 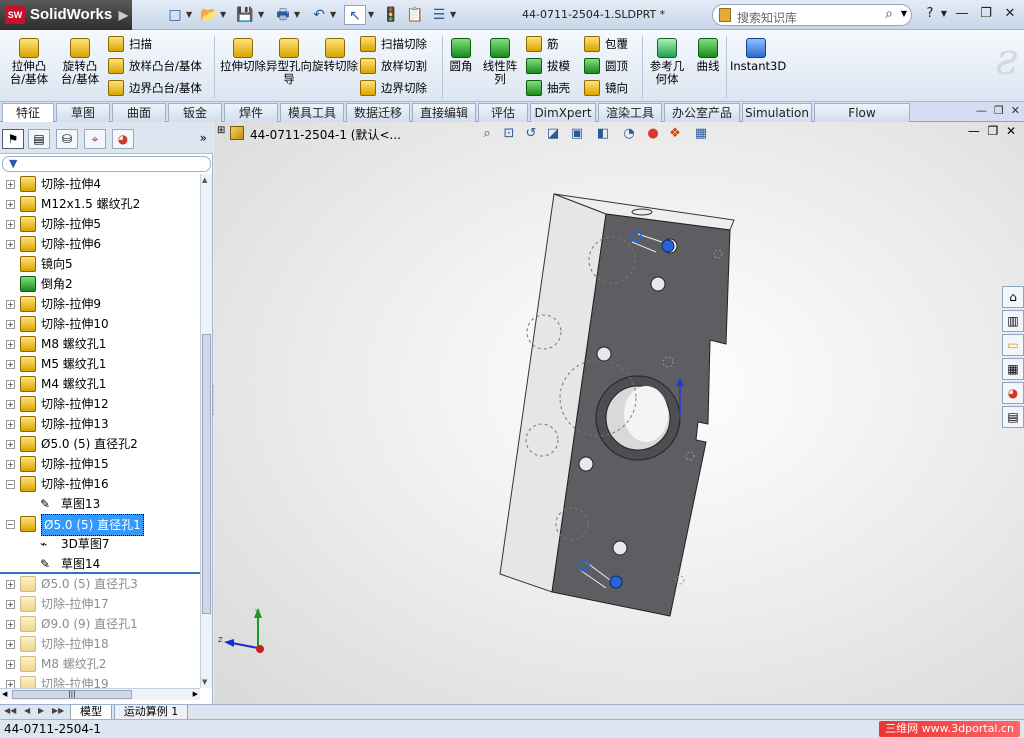 What do you see at coordinates (100, 624) in the screenshot?
I see `tree-item: + Ø9.0 (9) 直径孔1` at bounding box center [100, 624].